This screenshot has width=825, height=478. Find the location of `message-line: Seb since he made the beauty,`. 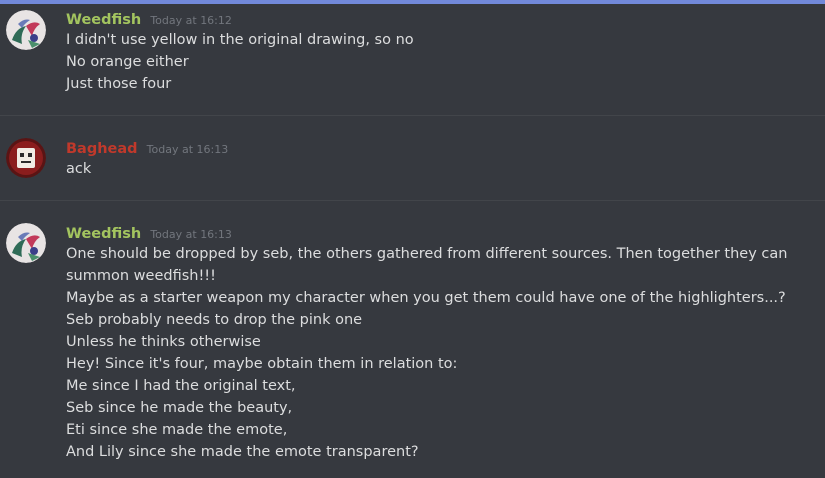

message-line: Seb since he made the beauty, is located at coordinates (179, 408).